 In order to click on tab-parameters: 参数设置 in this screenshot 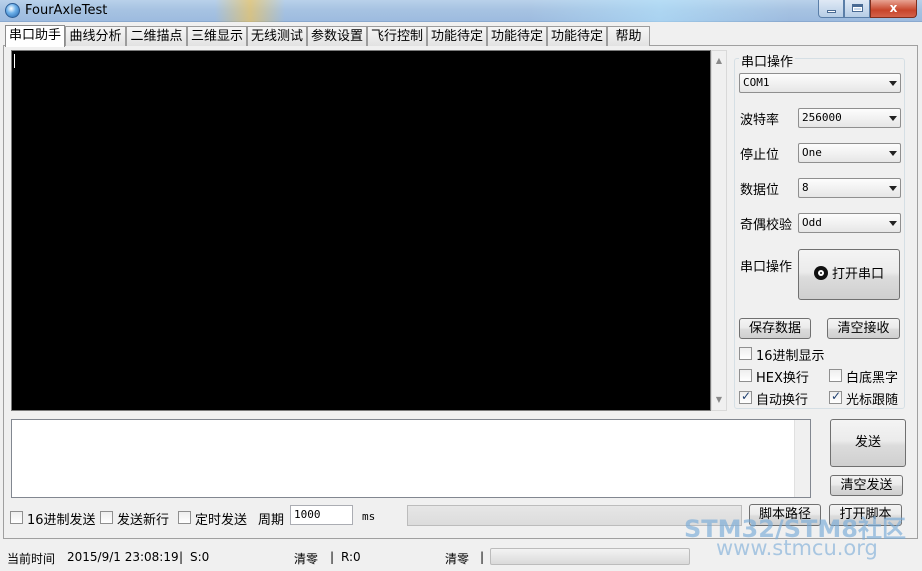, I will do `click(337, 36)`.